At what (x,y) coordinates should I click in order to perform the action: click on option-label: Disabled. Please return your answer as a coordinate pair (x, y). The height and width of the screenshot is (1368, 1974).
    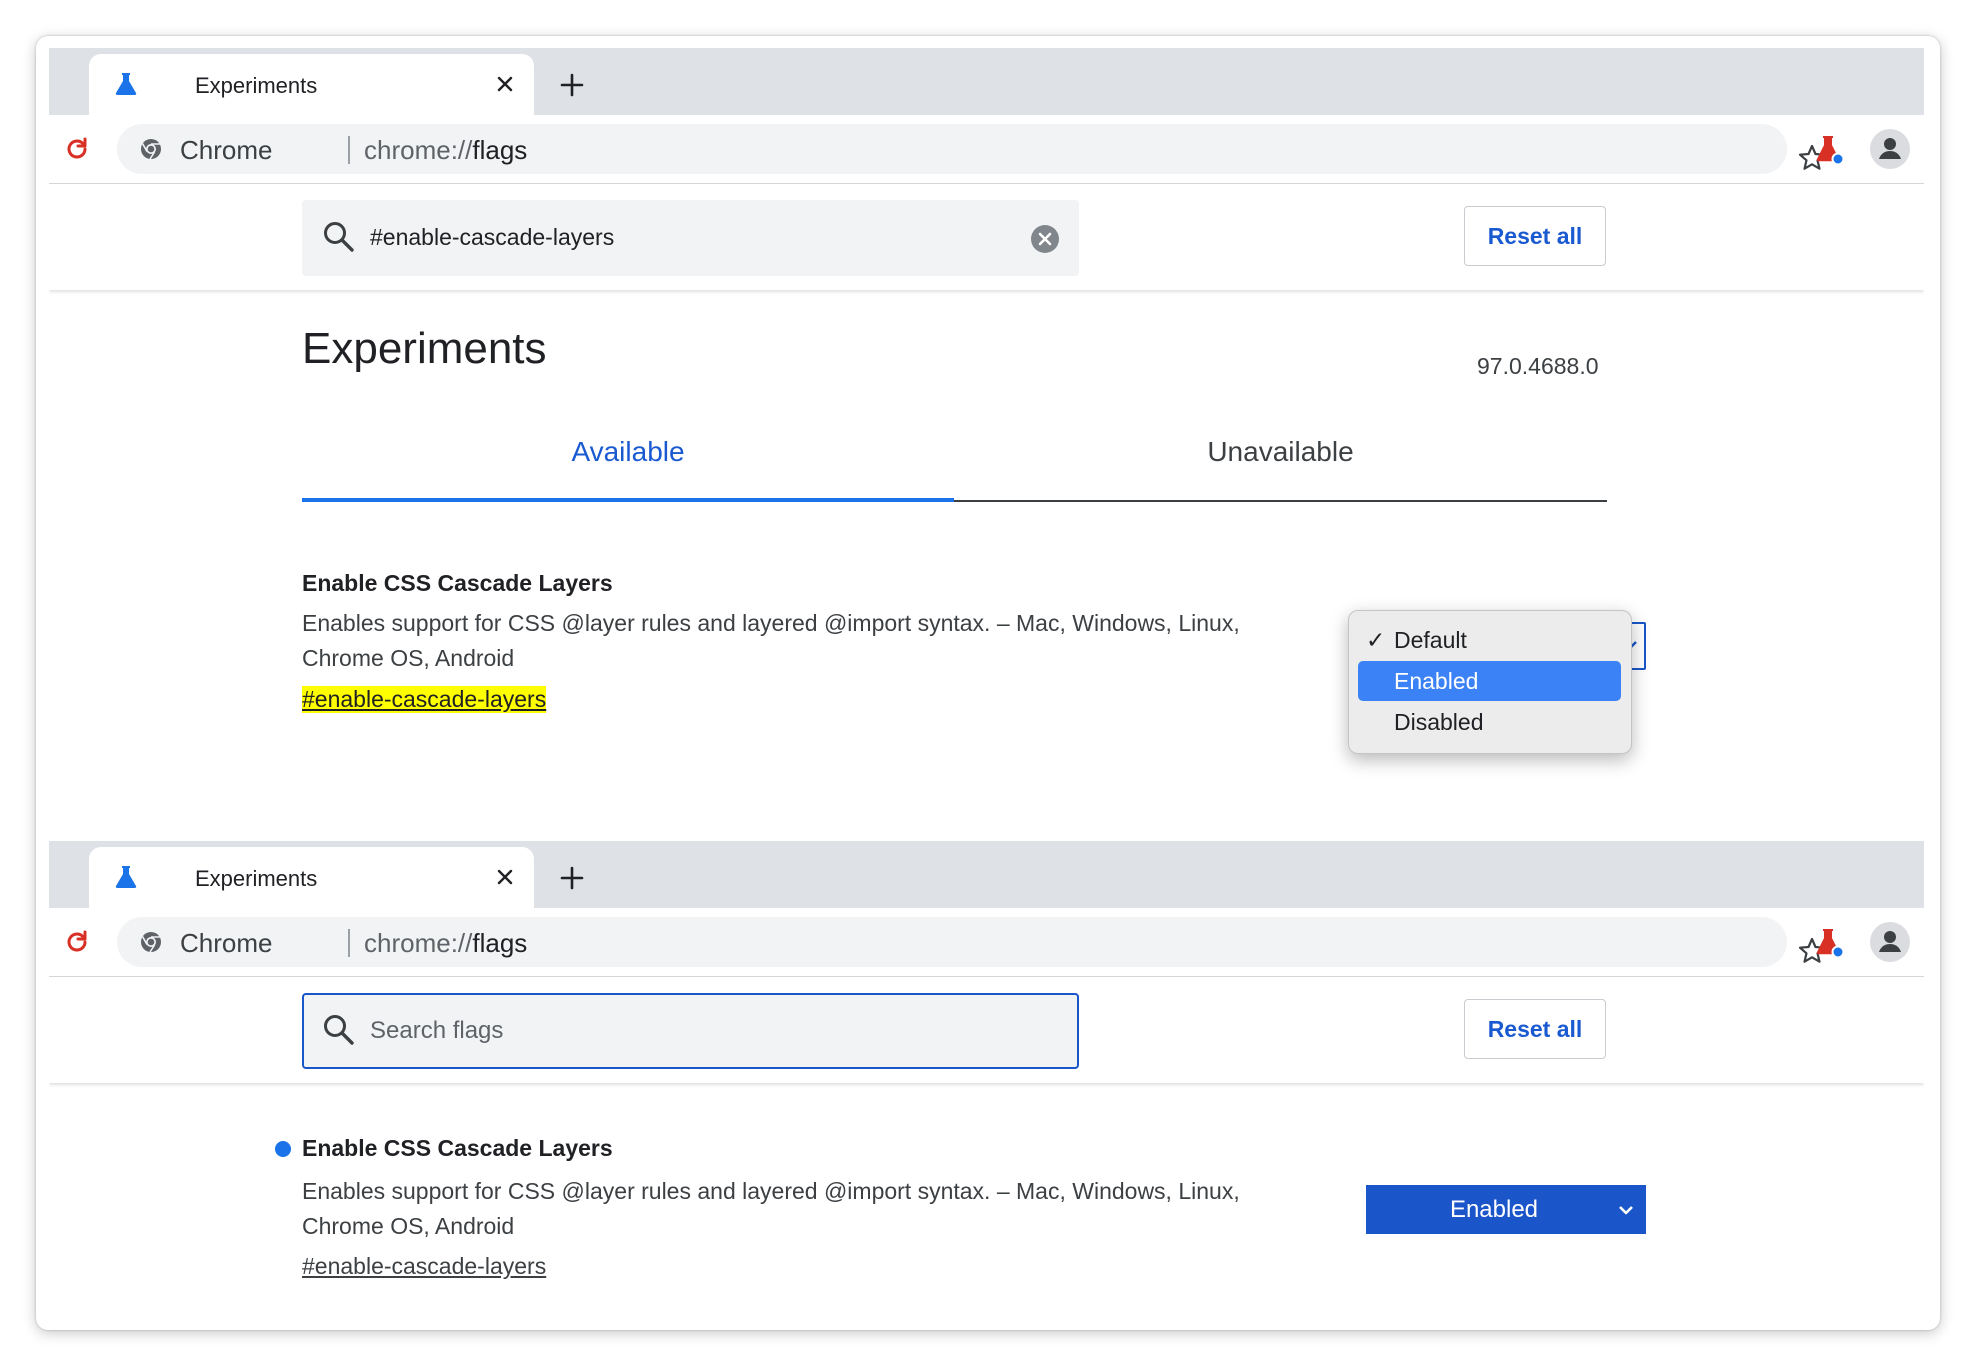
    Looking at the image, I should click on (1439, 722).